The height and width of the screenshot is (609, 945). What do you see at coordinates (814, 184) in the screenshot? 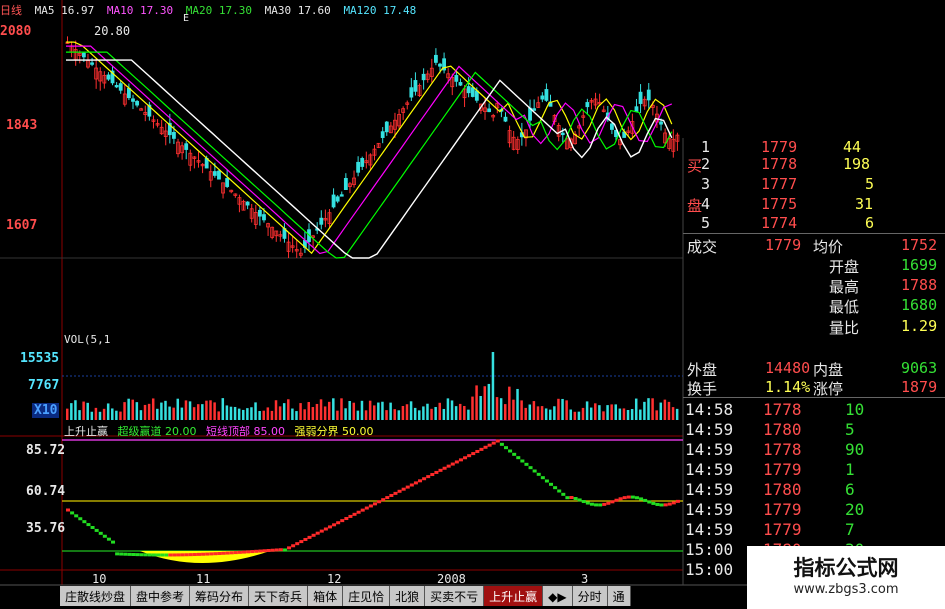
I see `order-book-row: 3 1777 5` at bounding box center [814, 184].